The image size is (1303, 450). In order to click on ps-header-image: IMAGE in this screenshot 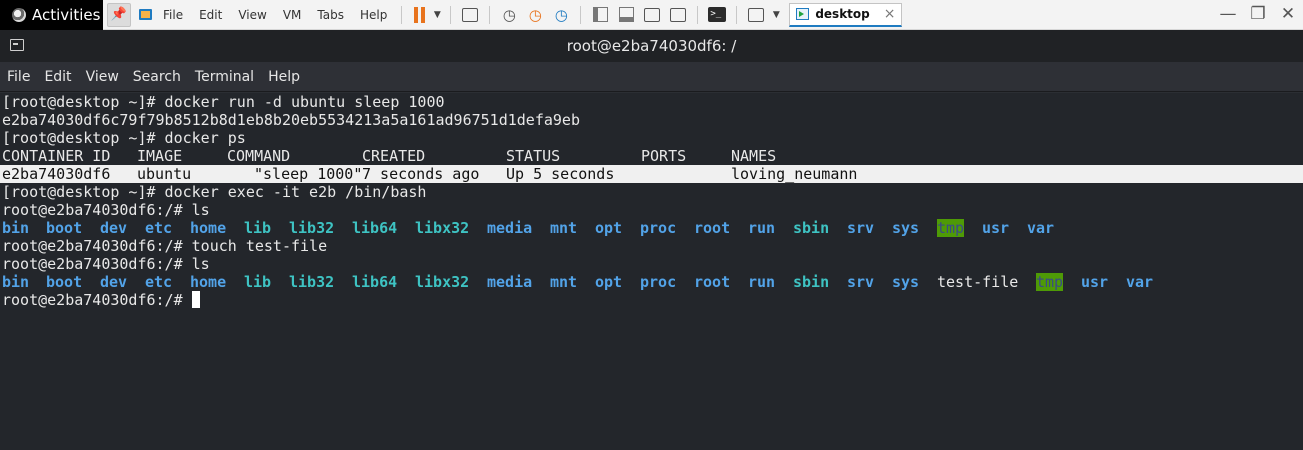, I will do `click(160, 156)`.